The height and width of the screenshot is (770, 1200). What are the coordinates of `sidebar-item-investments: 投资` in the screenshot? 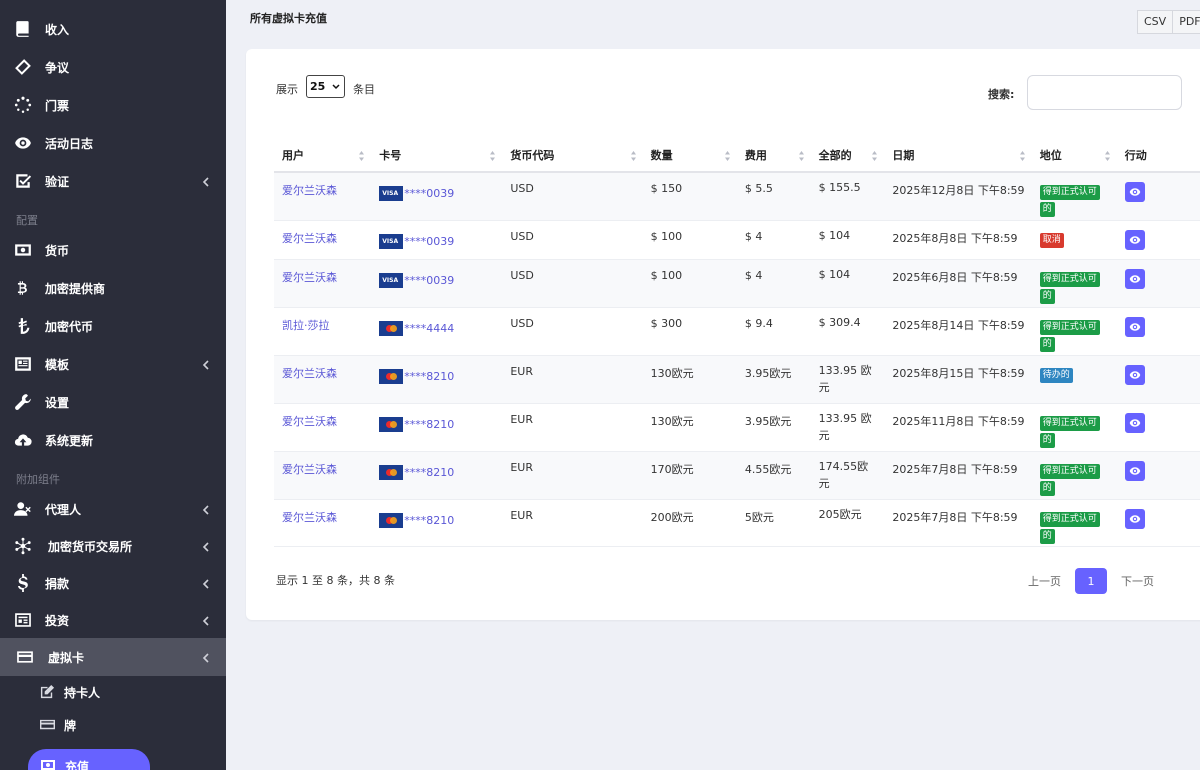 It's located at (113, 620).